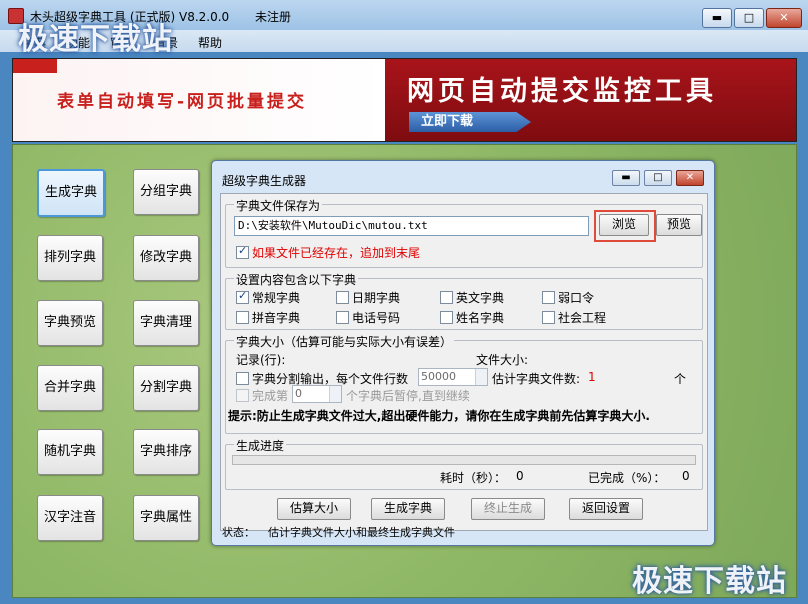  I want to click on finish-spin-arrows, so click(335, 394).